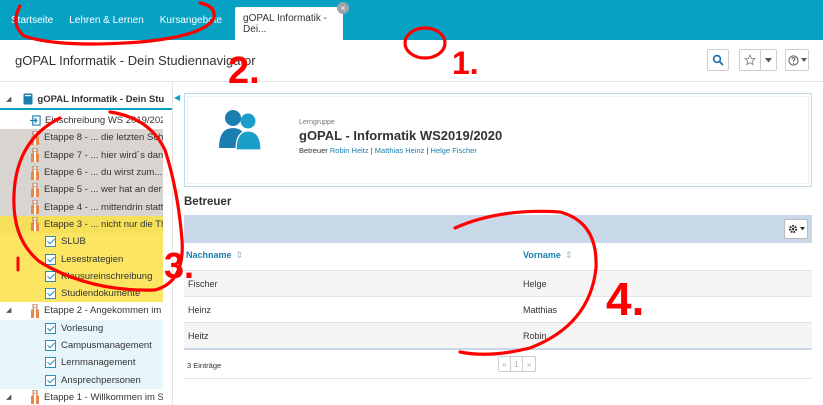  Describe the element at coordinates (529, 364) in the screenshot. I see `pager-next: »` at that location.